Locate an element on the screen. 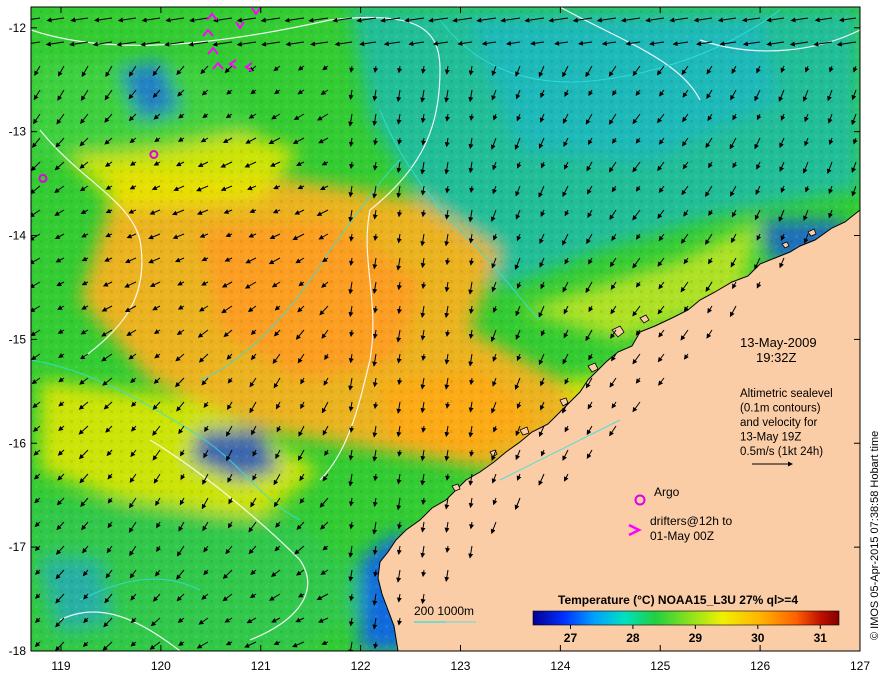 This screenshot has width=880, height=680. colorbar-tick-label: 27 is located at coordinates (571, 638).